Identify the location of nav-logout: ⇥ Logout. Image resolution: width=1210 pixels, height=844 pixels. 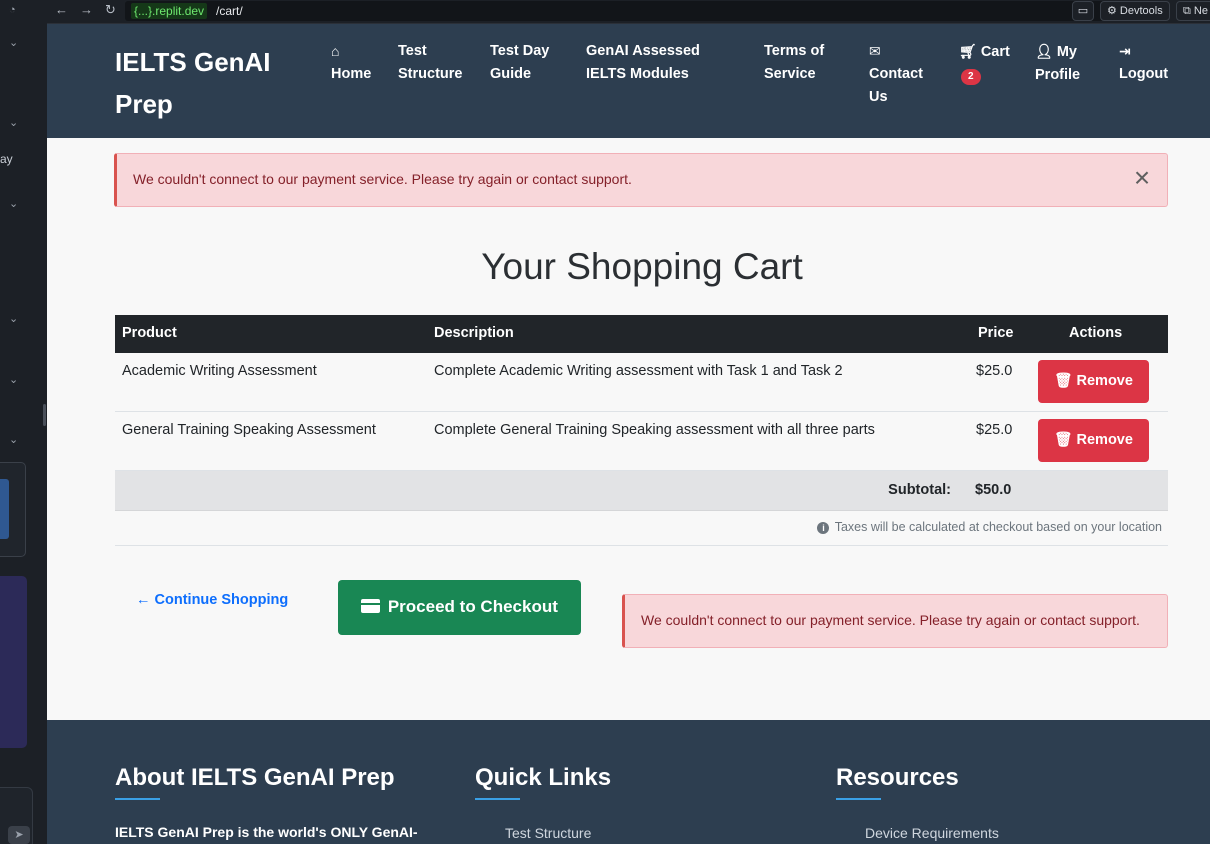
(1143, 63).